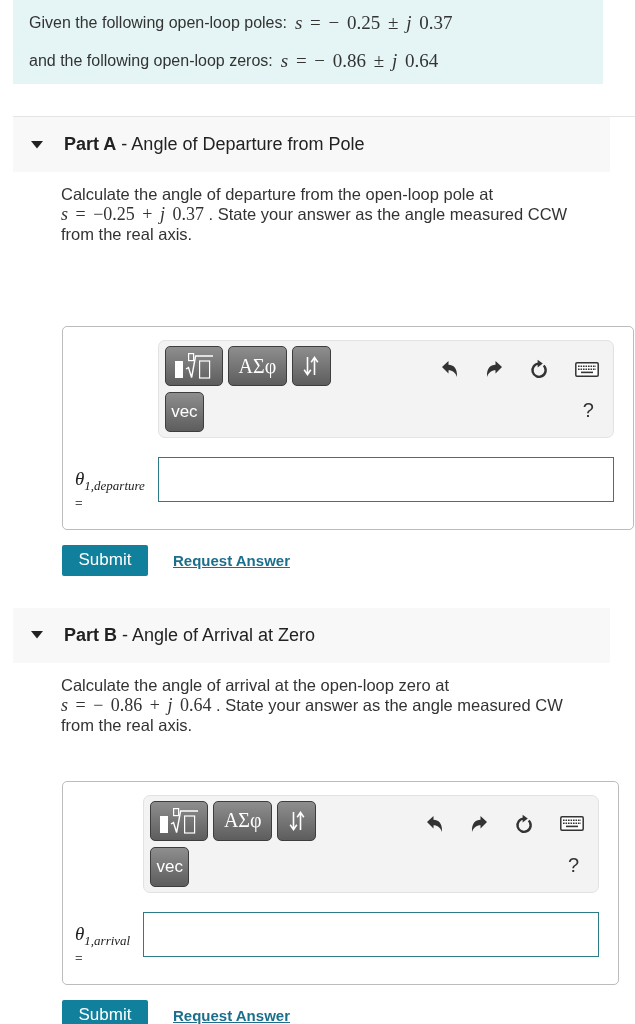 The width and height of the screenshot is (635, 1024). I want to click on part-title: Part B - Angle of Arrival at Zero, so click(190, 635).